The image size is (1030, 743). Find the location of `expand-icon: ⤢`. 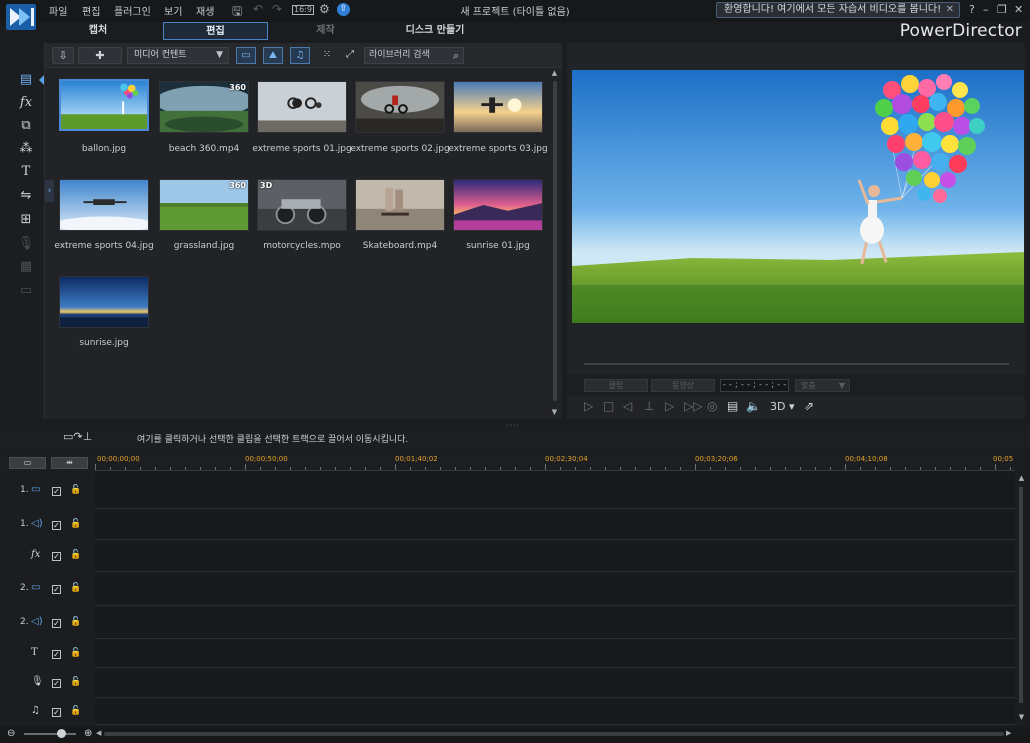

expand-icon: ⤢ is located at coordinates (350, 55).